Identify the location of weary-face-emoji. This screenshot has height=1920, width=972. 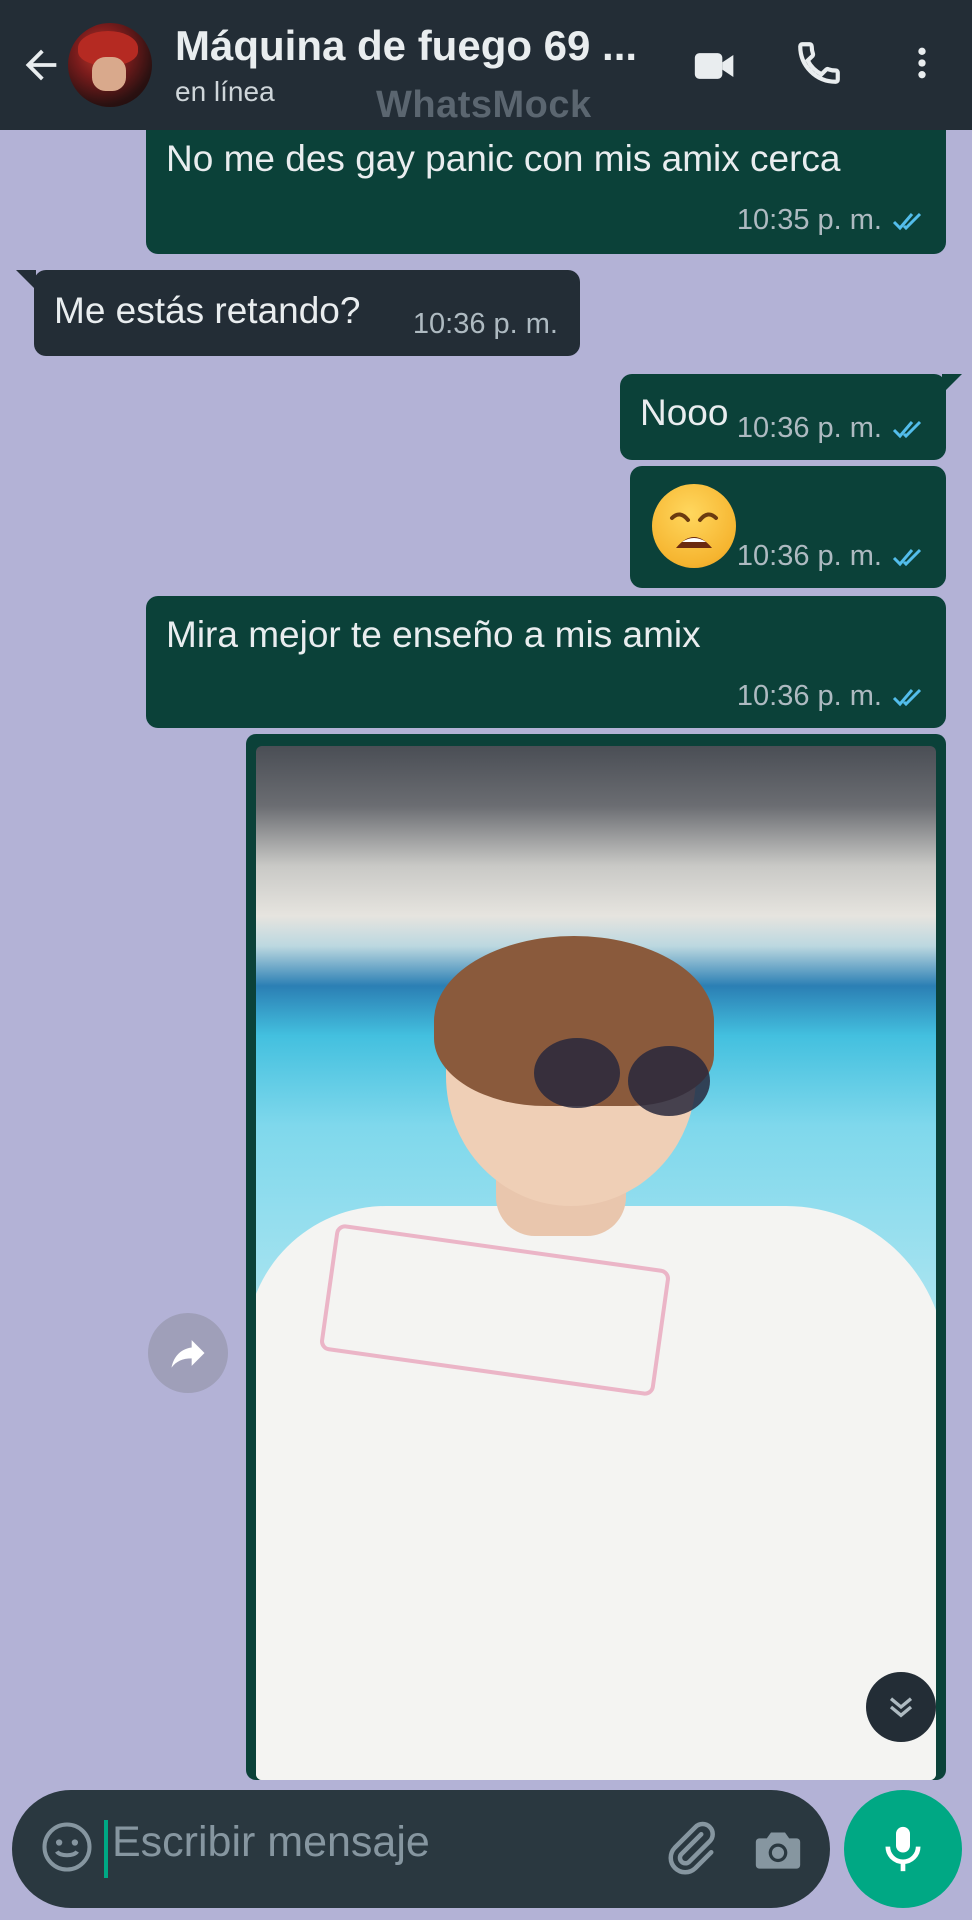
(694, 526).